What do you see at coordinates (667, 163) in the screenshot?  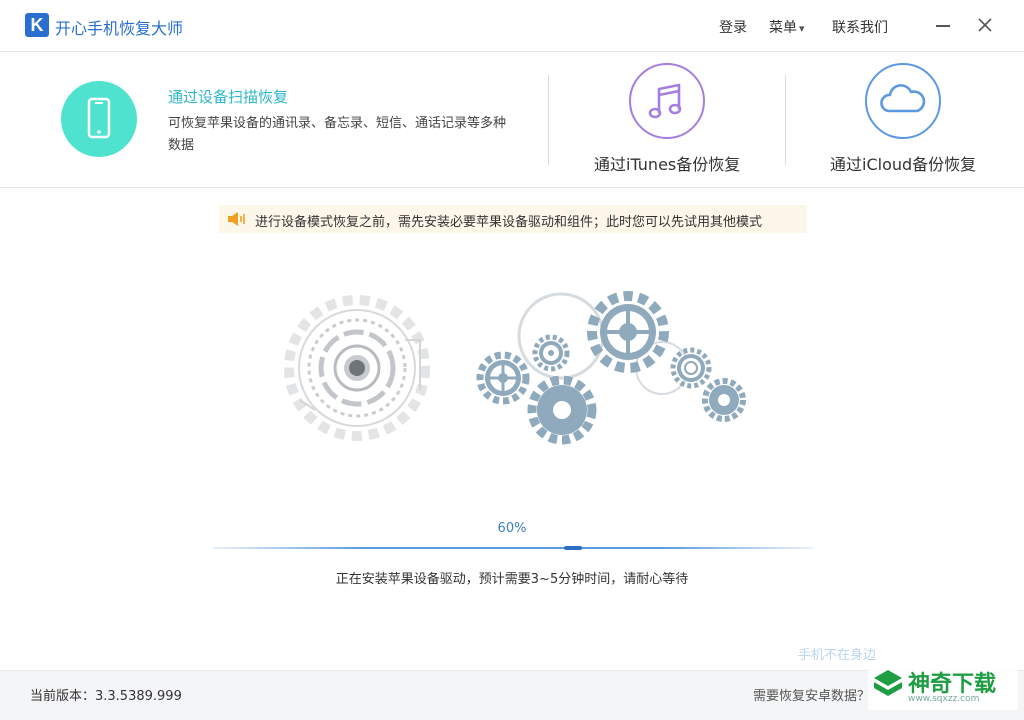 I see `itunes-backup-label: 通过iTunes备份恢复` at bounding box center [667, 163].